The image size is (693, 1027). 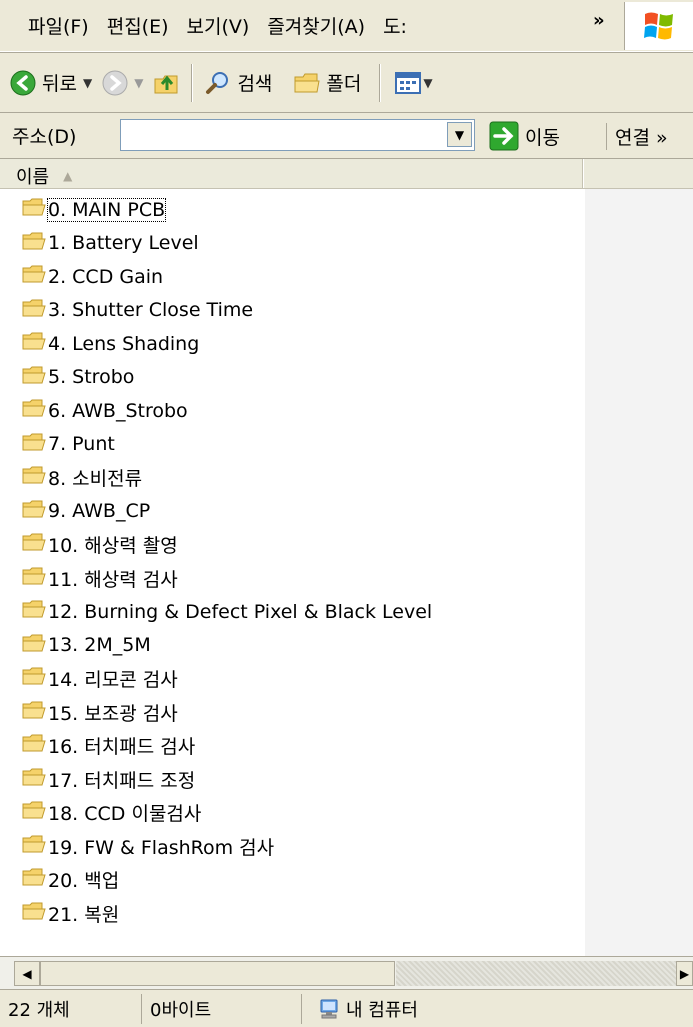 What do you see at coordinates (292, 311) in the screenshot?
I see `list-item: 3. Shutter Close Time` at bounding box center [292, 311].